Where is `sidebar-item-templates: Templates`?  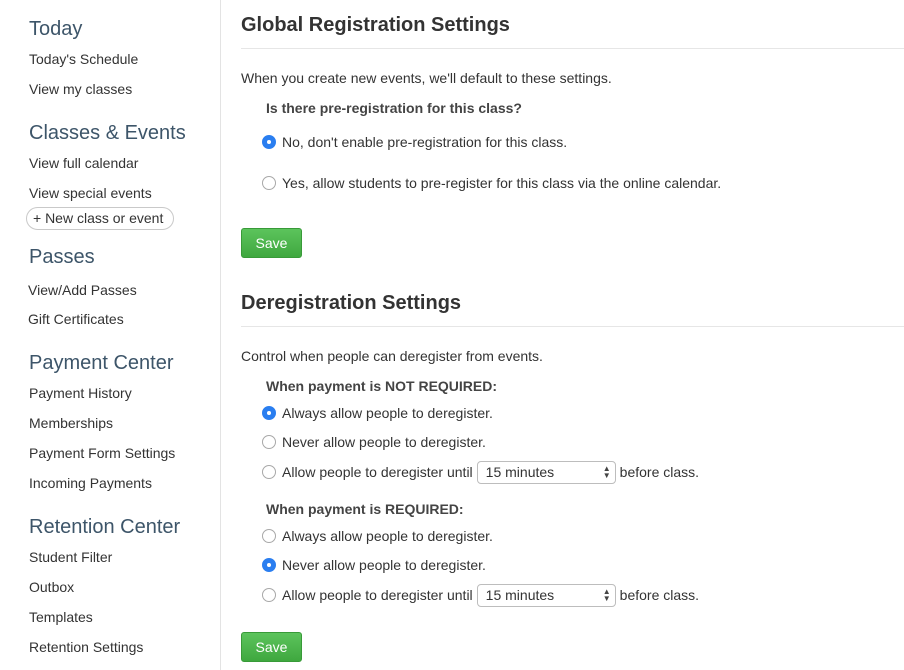
sidebar-item-templates: Templates is located at coordinates (61, 617).